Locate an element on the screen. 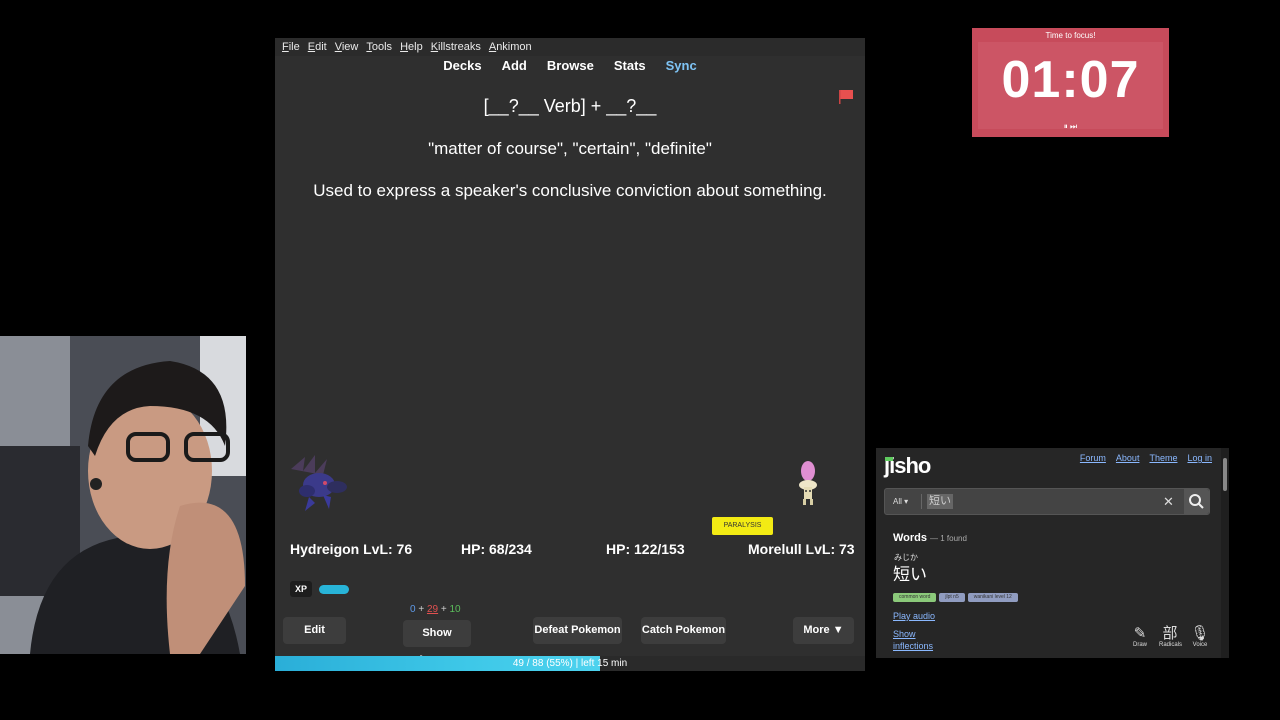  menu-ankimon: Ankimon is located at coordinates (510, 47).